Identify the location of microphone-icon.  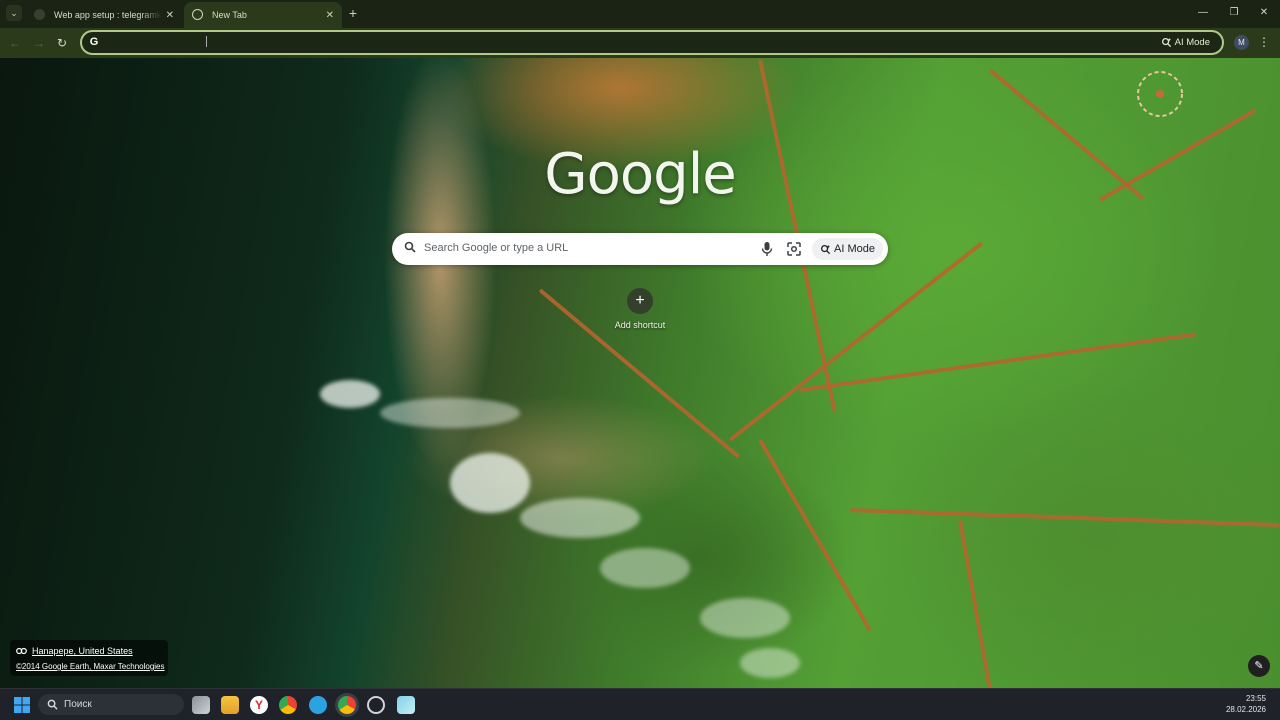
(767, 249).